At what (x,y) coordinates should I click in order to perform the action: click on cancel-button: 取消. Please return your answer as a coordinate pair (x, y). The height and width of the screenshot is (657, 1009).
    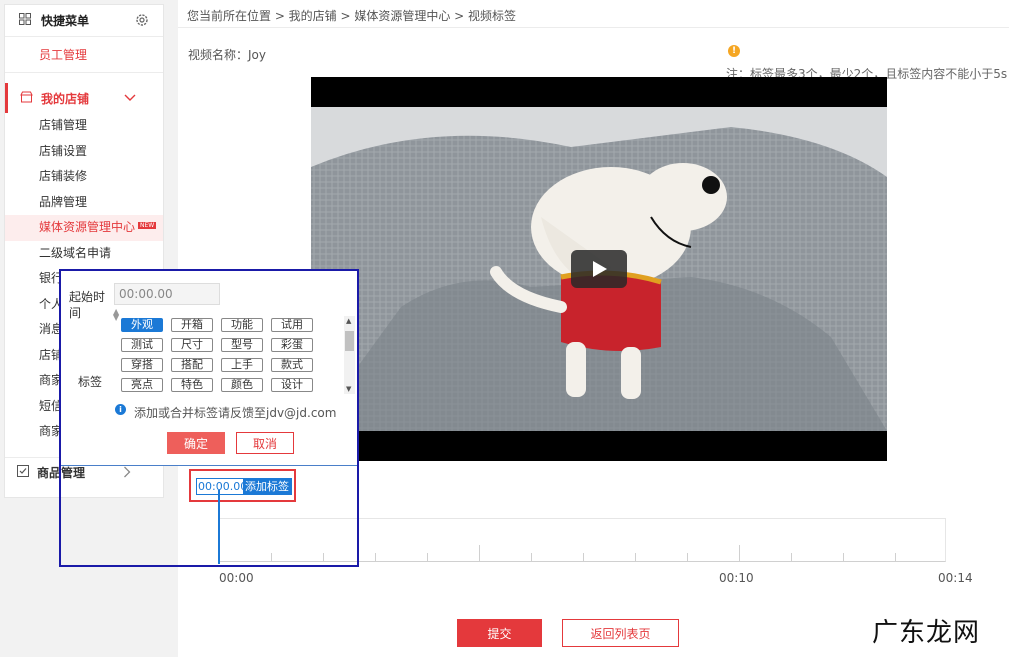
    Looking at the image, I should click on (265, 443).